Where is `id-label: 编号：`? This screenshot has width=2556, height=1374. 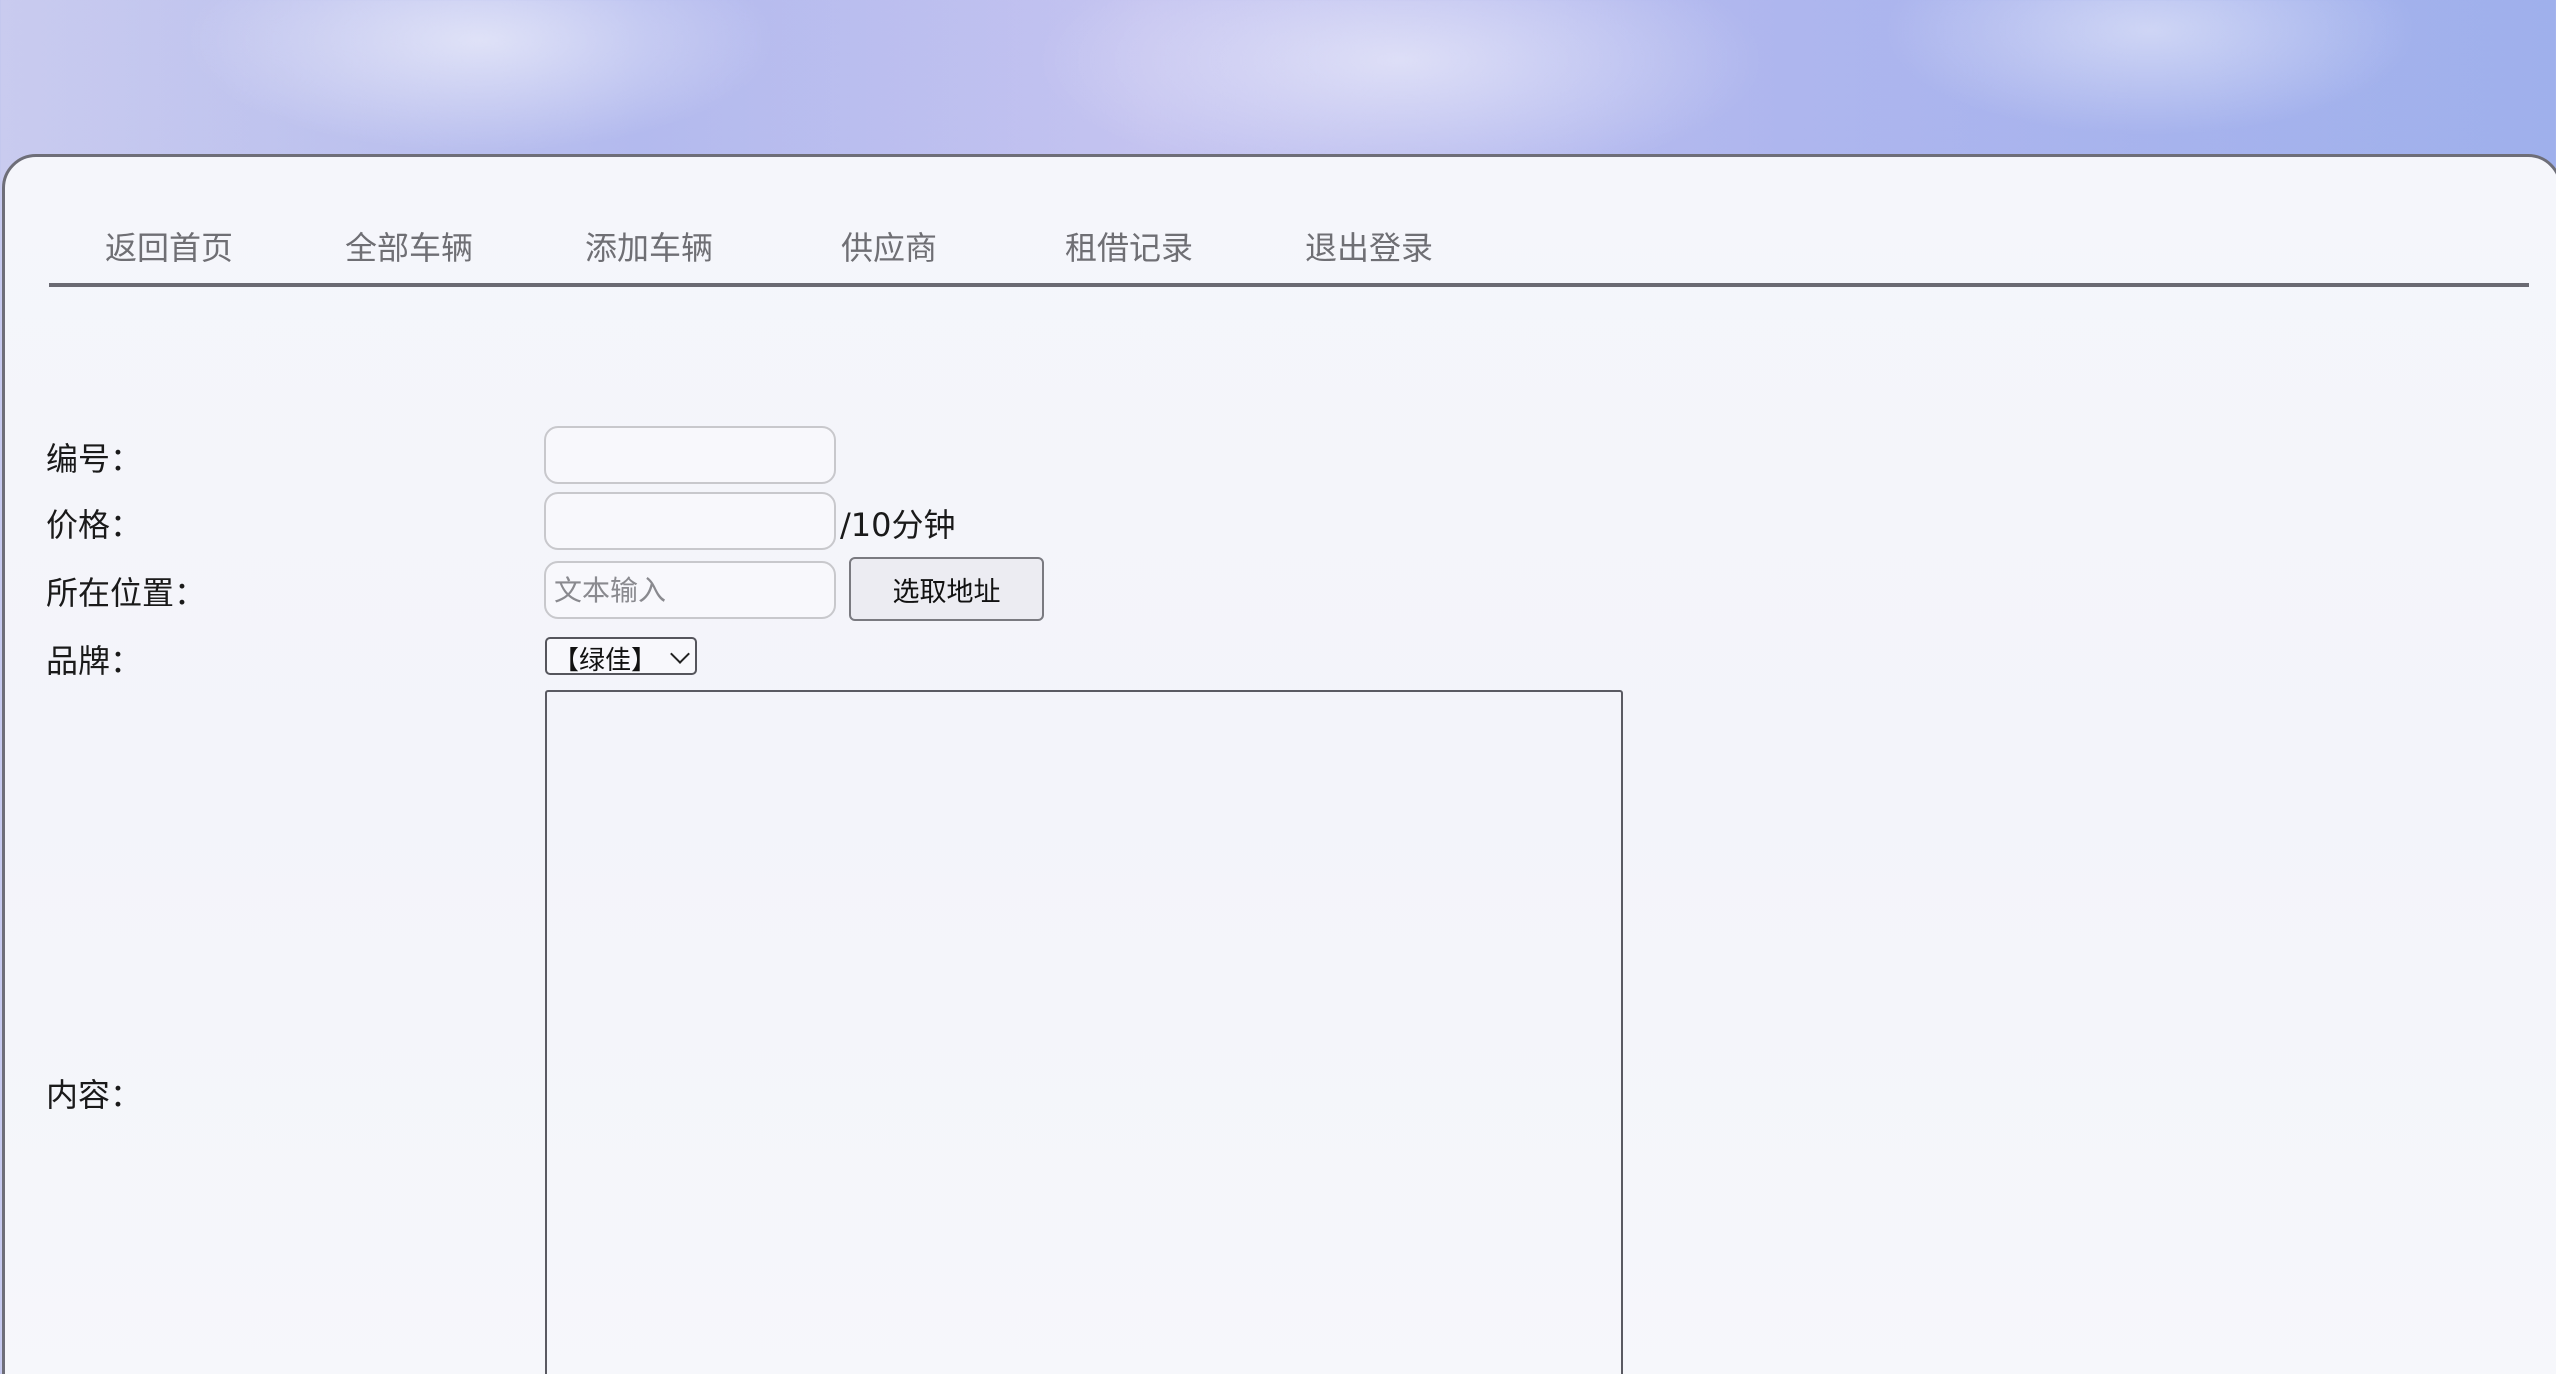
id-label: 编号： is located at coordinates (94, 459).